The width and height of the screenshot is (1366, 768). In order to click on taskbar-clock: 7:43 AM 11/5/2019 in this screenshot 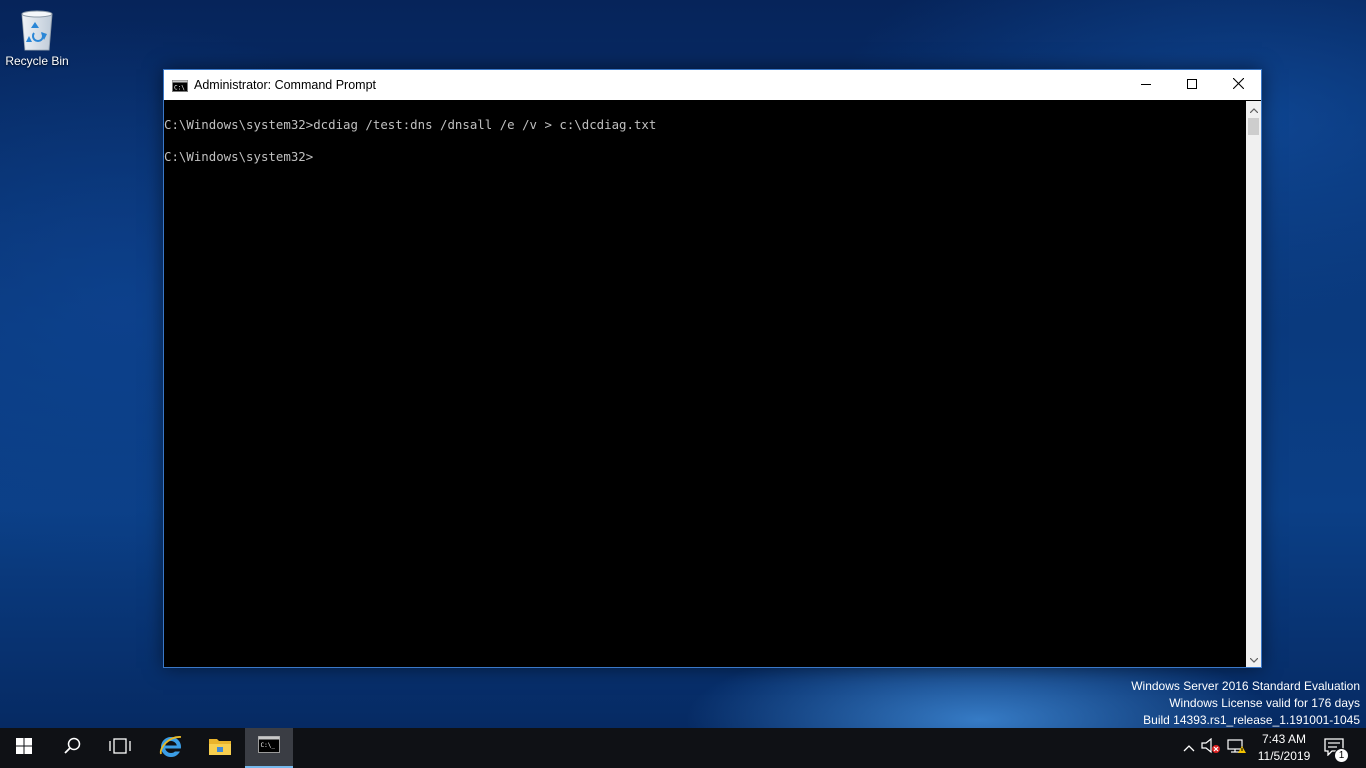, I will do `click(1284, 748)`.